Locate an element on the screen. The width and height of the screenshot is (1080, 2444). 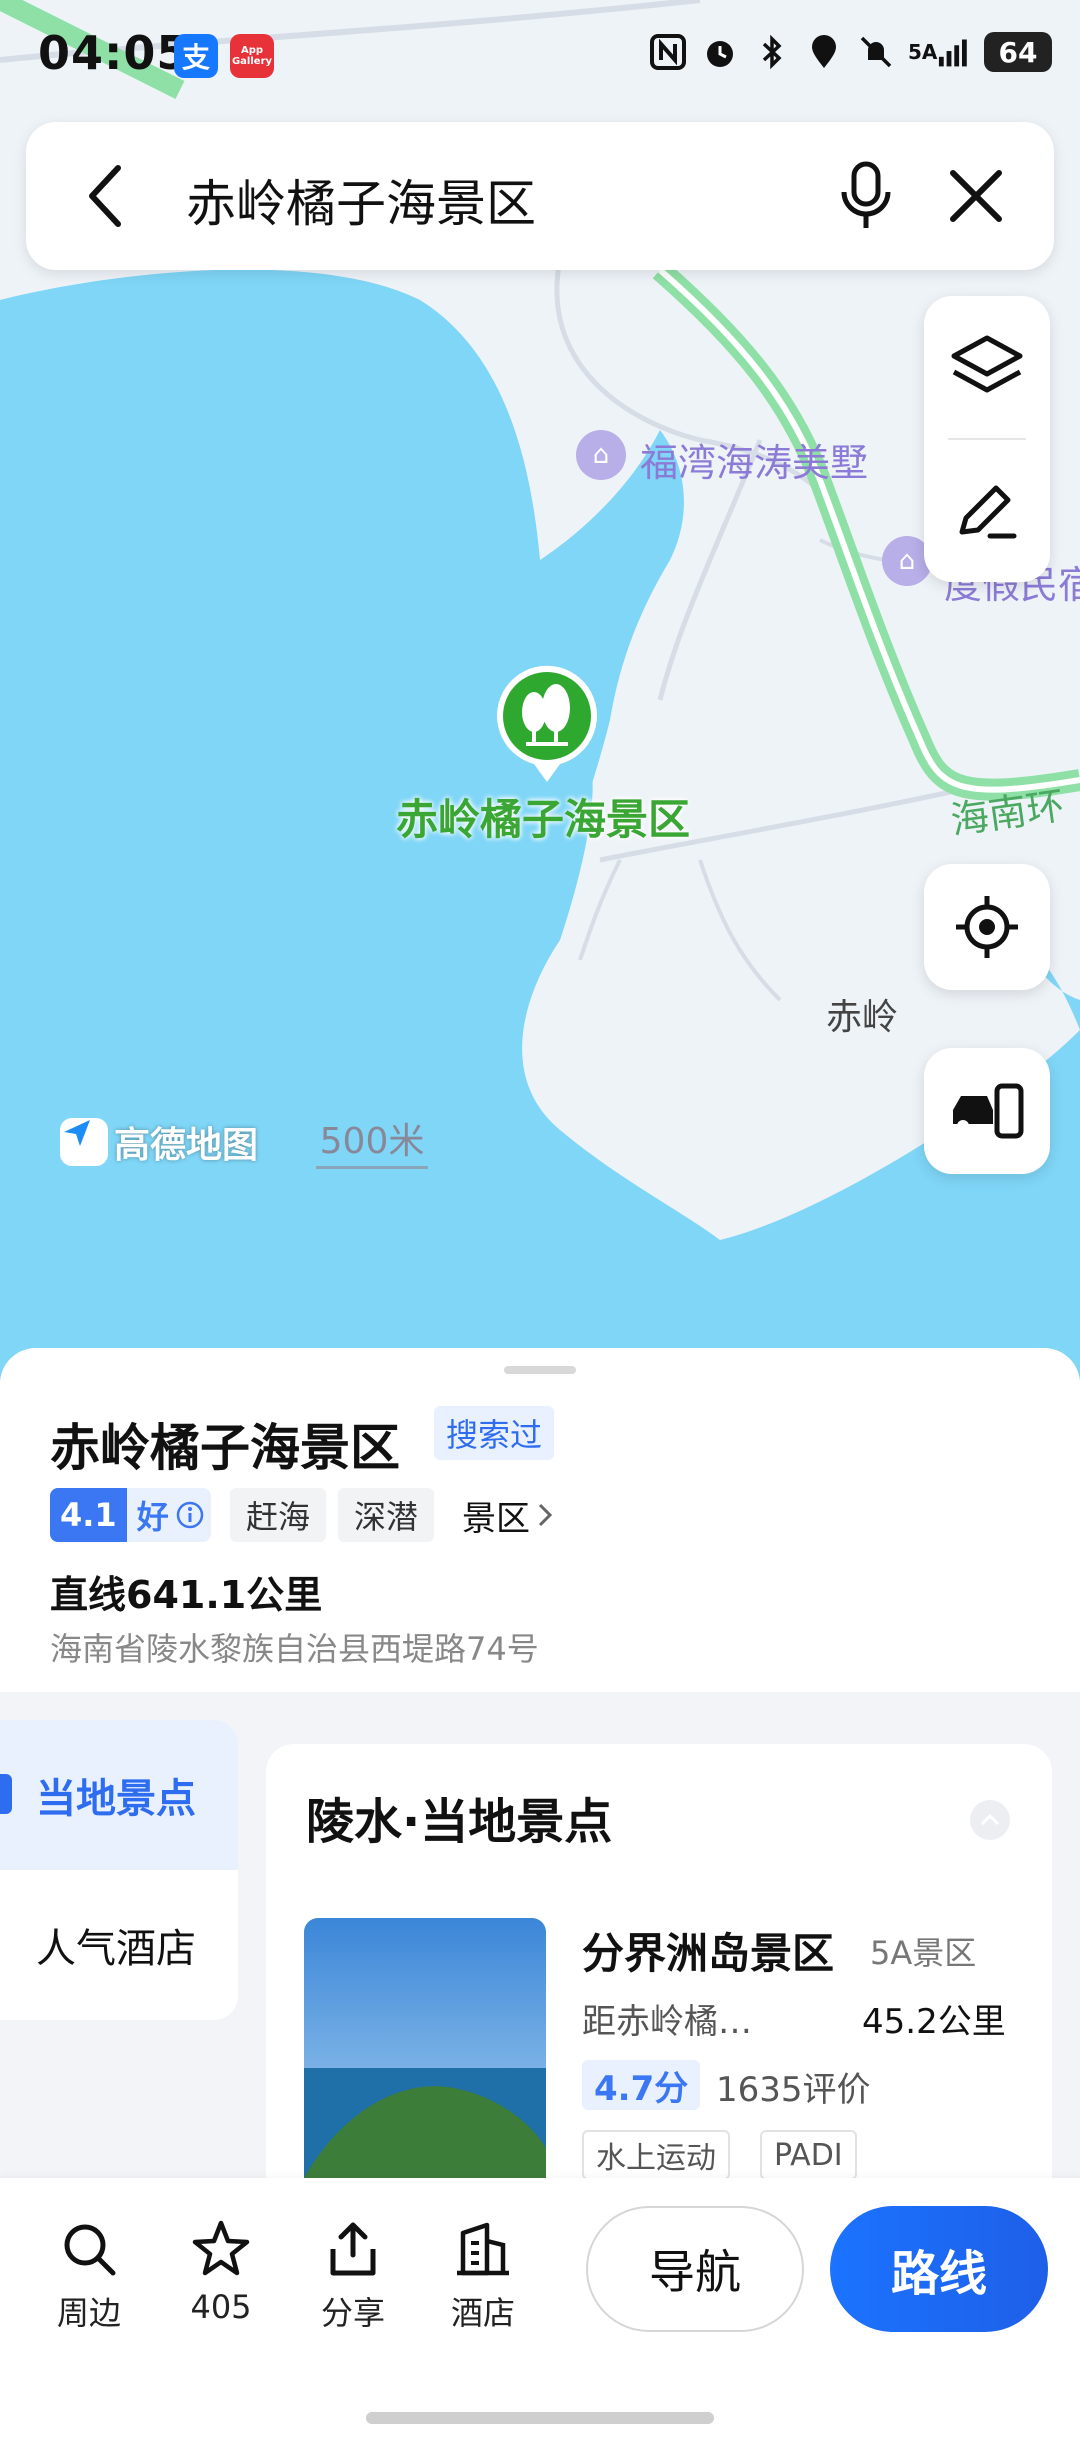
route-button: 路线 is located at coordinates (939, 2269).